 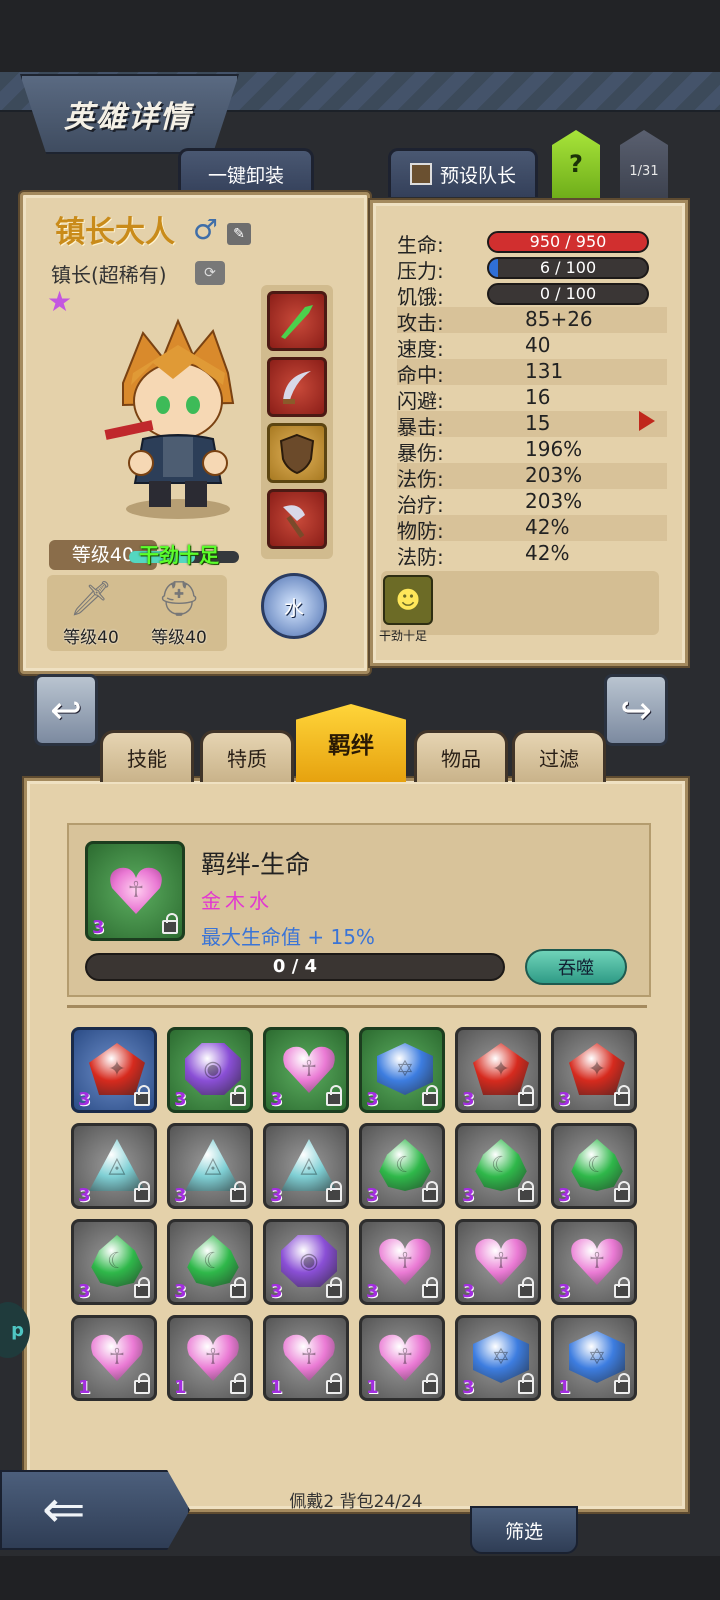 What do you see at coordinates (647, 421) in the screenshot?
I see `stat-expand-arrow-icon` at bounding box center [647, 421].